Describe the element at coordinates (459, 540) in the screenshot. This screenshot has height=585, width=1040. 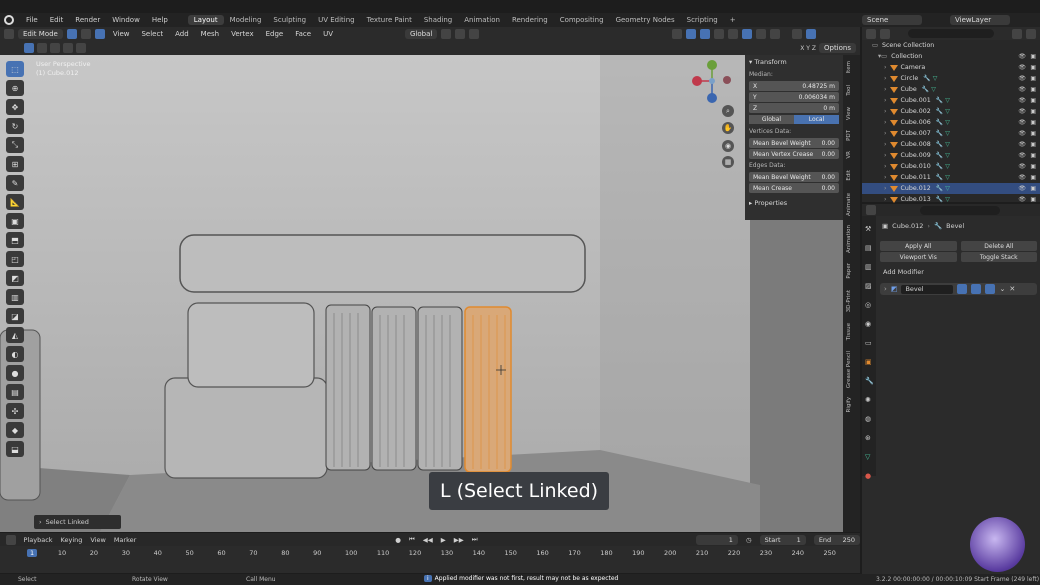
I see `next-key-icon: ▶▶` at that location.